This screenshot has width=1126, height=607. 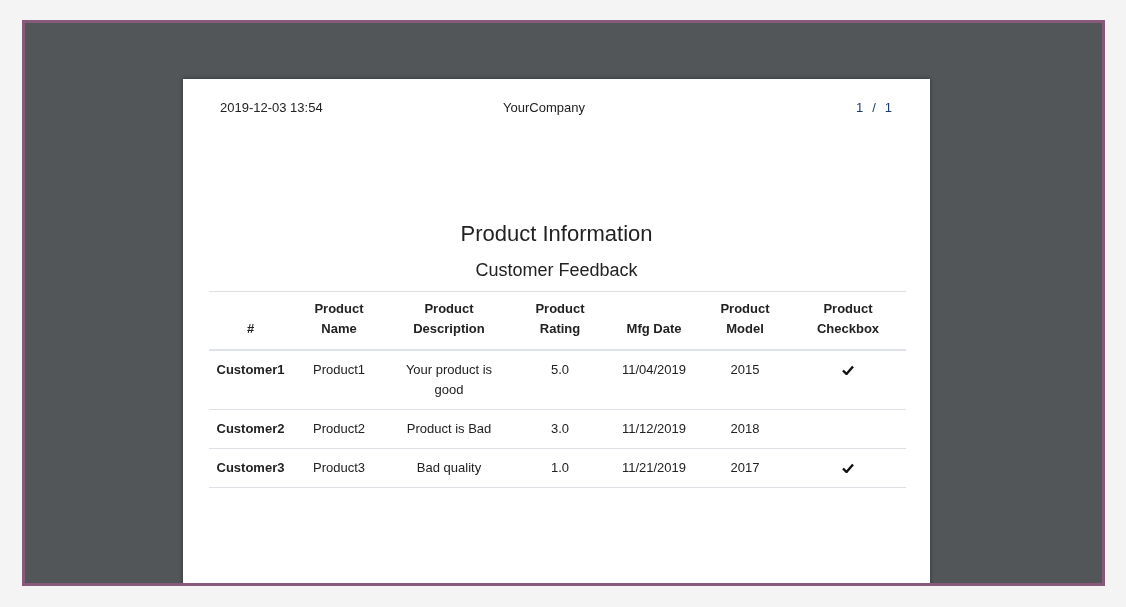 I want to click on column-header: Product Name, so click(x=339, y=320).